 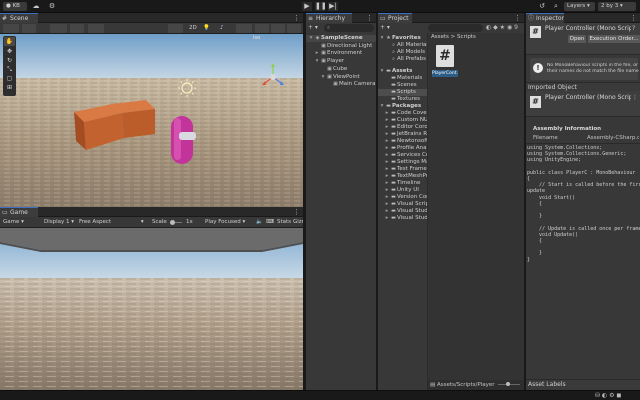 I want to click on breadcrumb-scripts: Scripts, so click(x=466, y=37).